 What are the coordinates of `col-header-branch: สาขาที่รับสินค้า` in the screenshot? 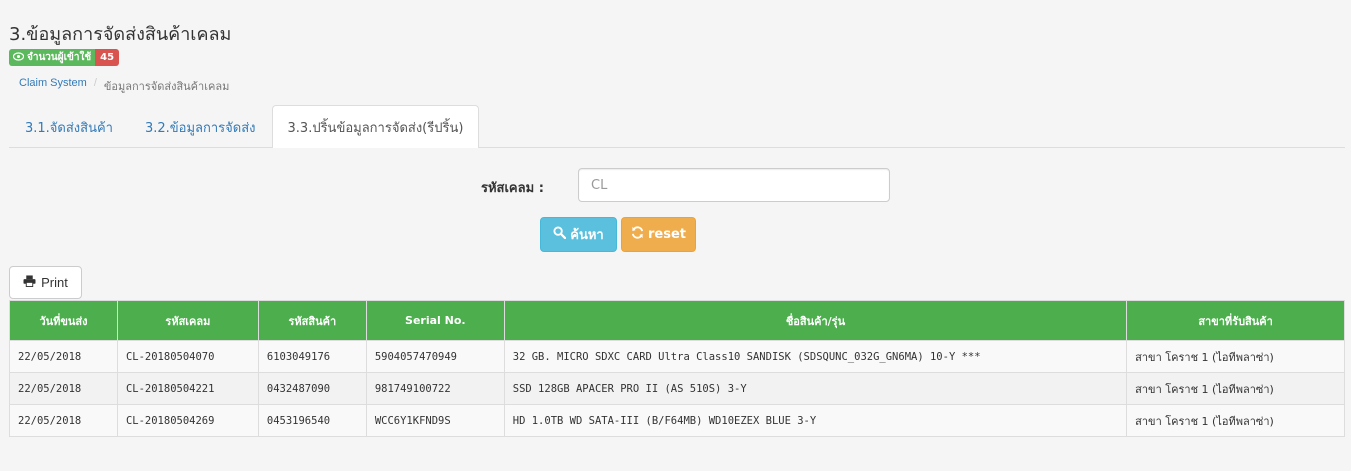 It's located at (1235, 320).